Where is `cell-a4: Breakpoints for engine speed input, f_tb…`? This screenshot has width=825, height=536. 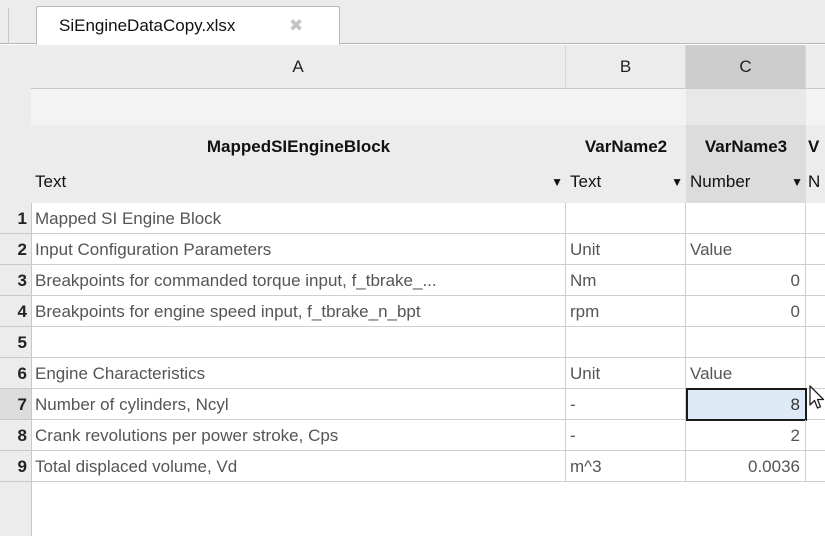
cell-a4: Breakpoints for engine speed input, f_tb… is located at coordinates (298, 311).